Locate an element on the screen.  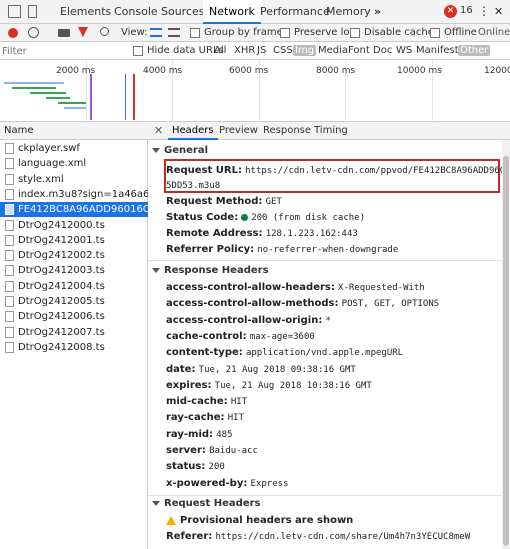
header-value: Baidu-acc is located at coordinates (233, 451).